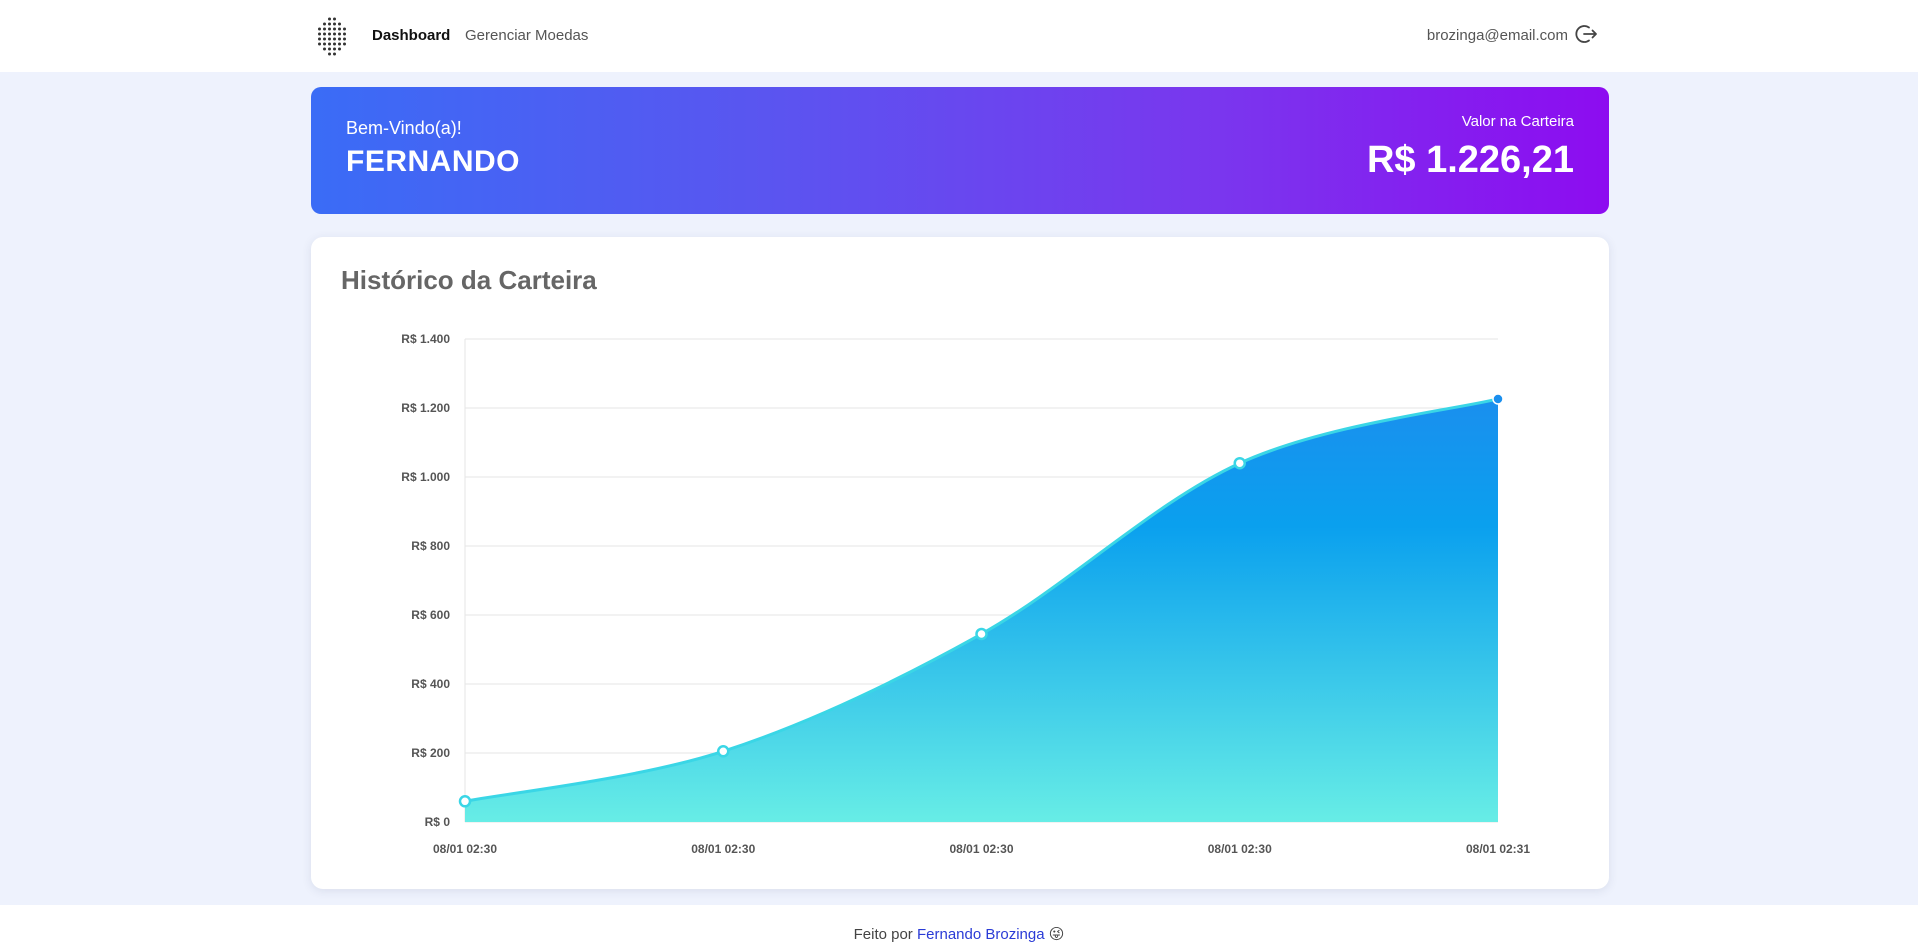  What do you see at coordinates (1517, 121) in the screenshot?
I see `wallet-value-label: Valor na Carteira` at bounding box center [1517, 121].